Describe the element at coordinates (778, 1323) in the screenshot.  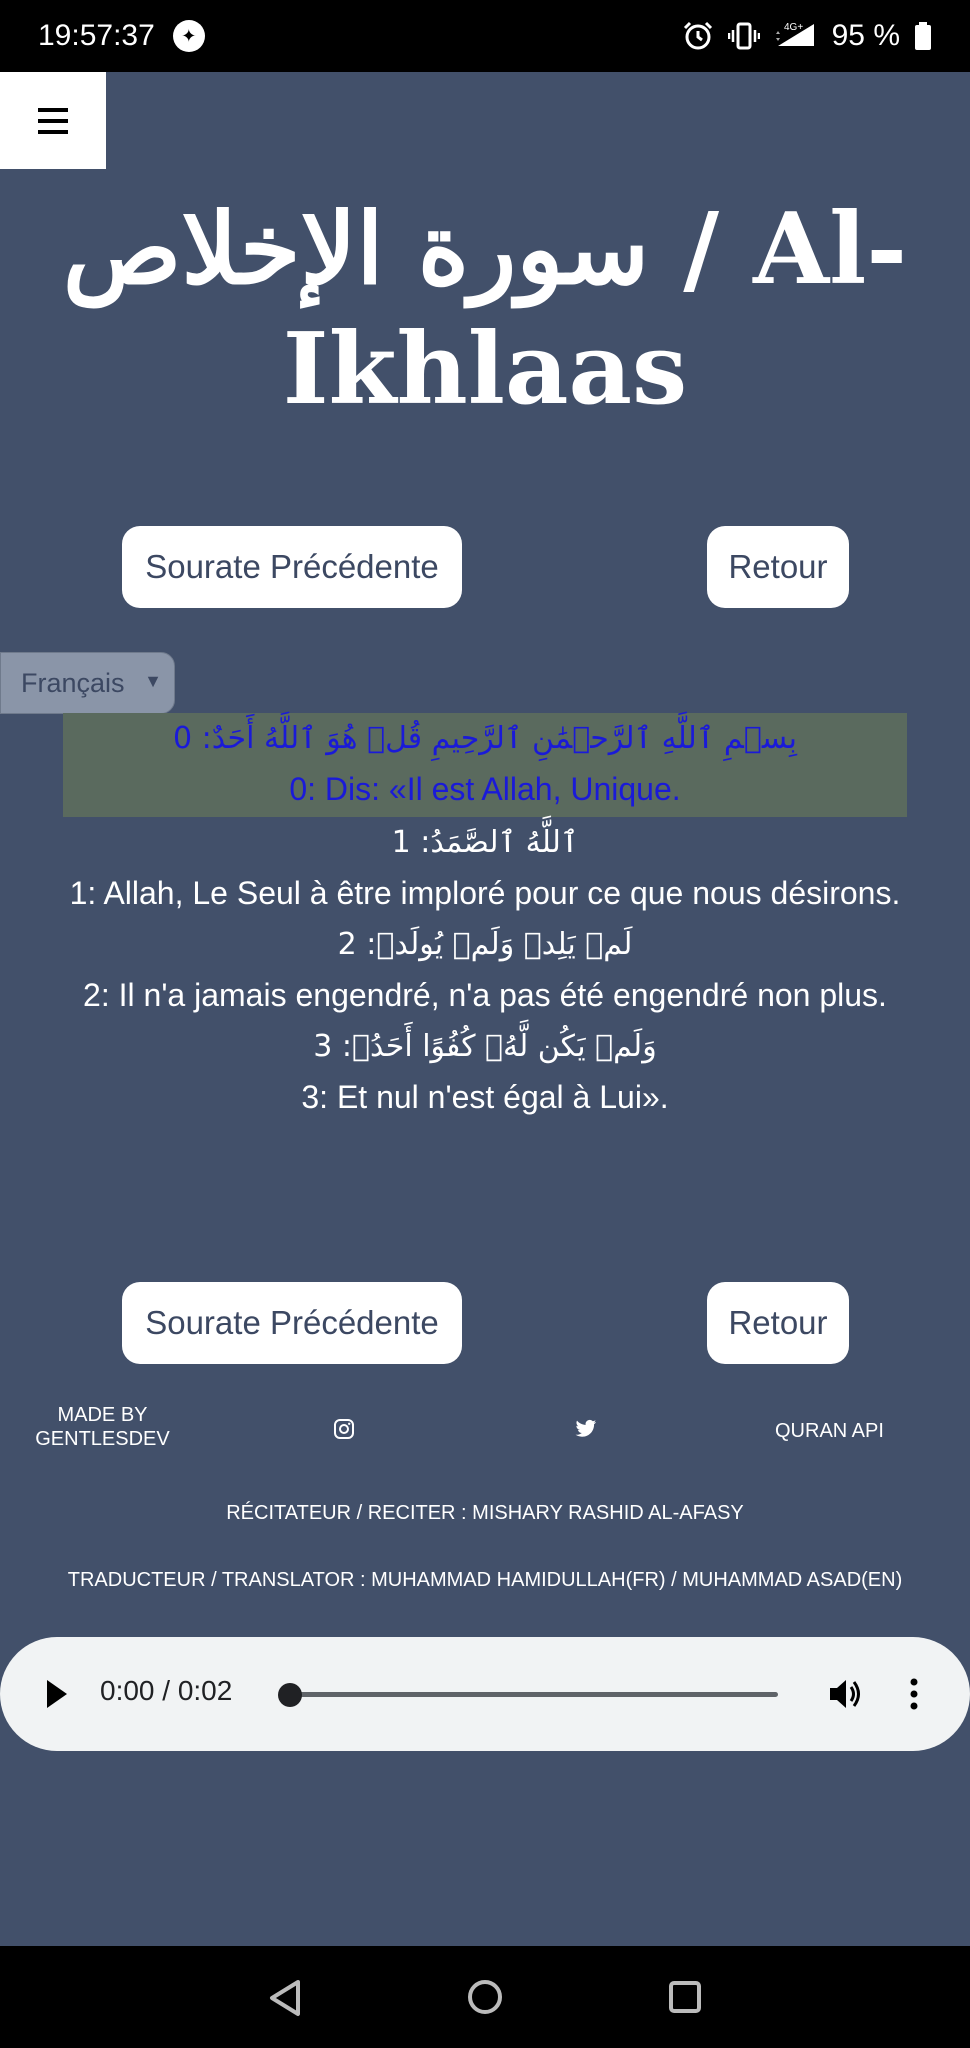
I see `back-button-bottom: Retour` at that location.